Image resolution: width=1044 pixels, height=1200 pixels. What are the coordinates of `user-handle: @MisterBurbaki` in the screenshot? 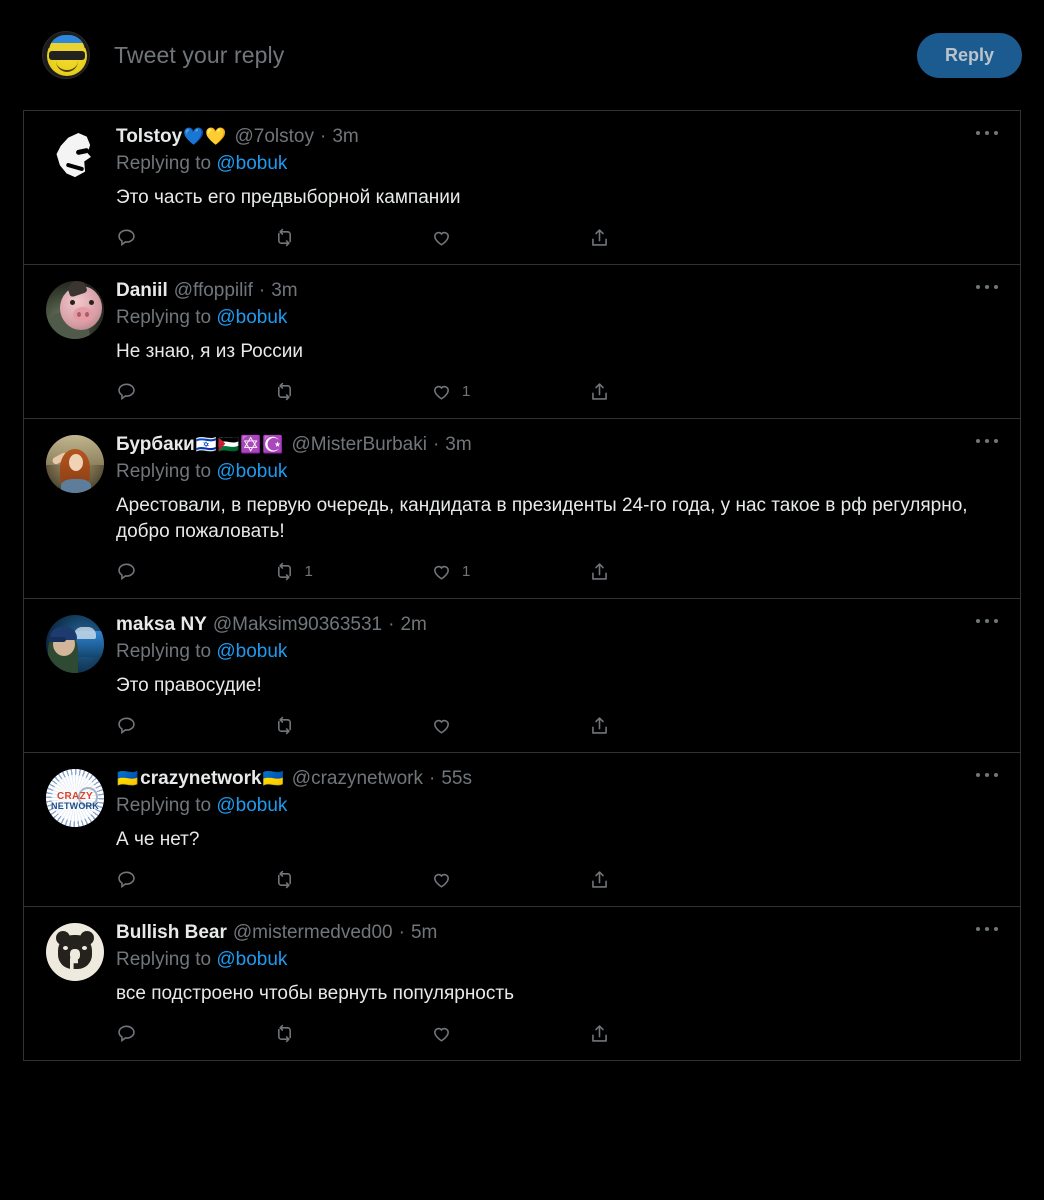 It's located at (359, 445).